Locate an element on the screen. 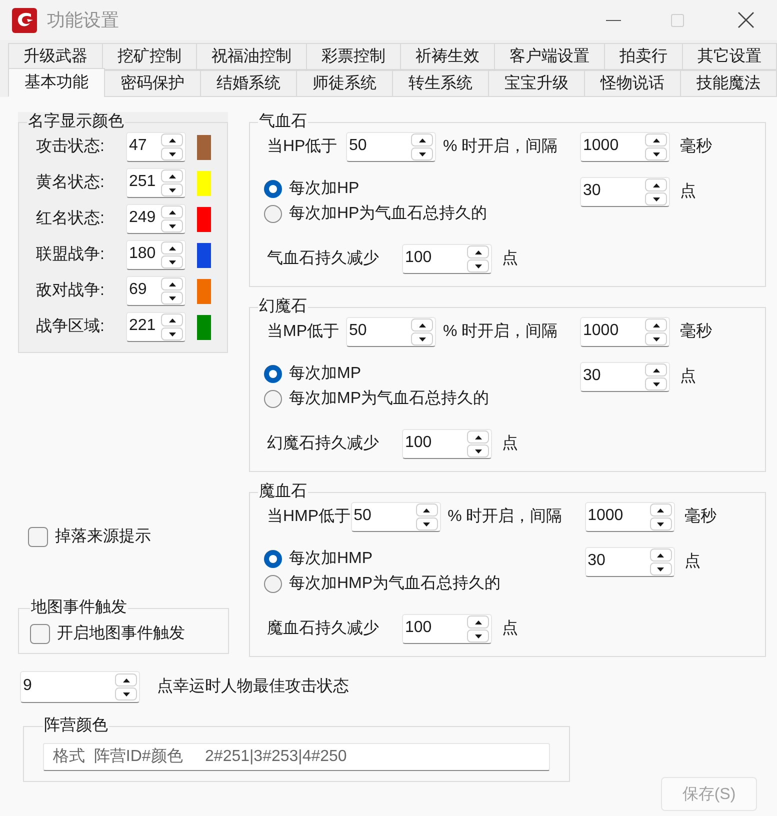  text-input: 格式 阵营ID#颜色 2#251|3#253|4#250 is located at coordinates (296, 757).